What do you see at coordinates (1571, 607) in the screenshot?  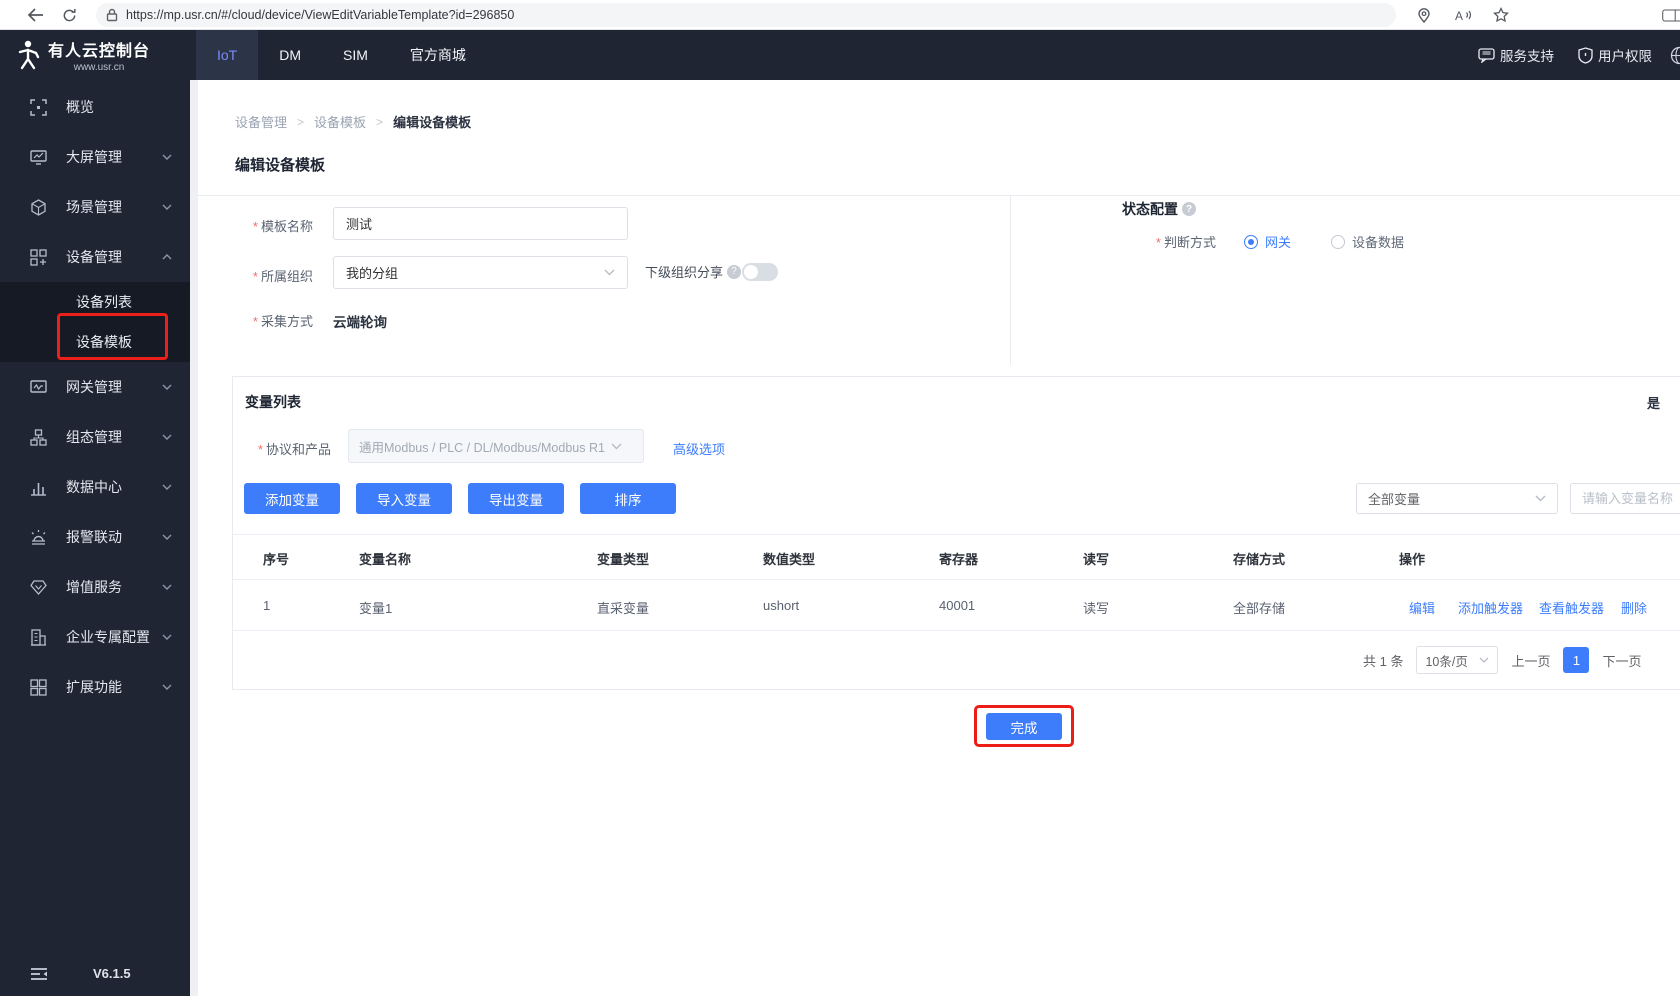 I see `view-trigger-link: 查看触发器` at bounding box center [1571, 607].